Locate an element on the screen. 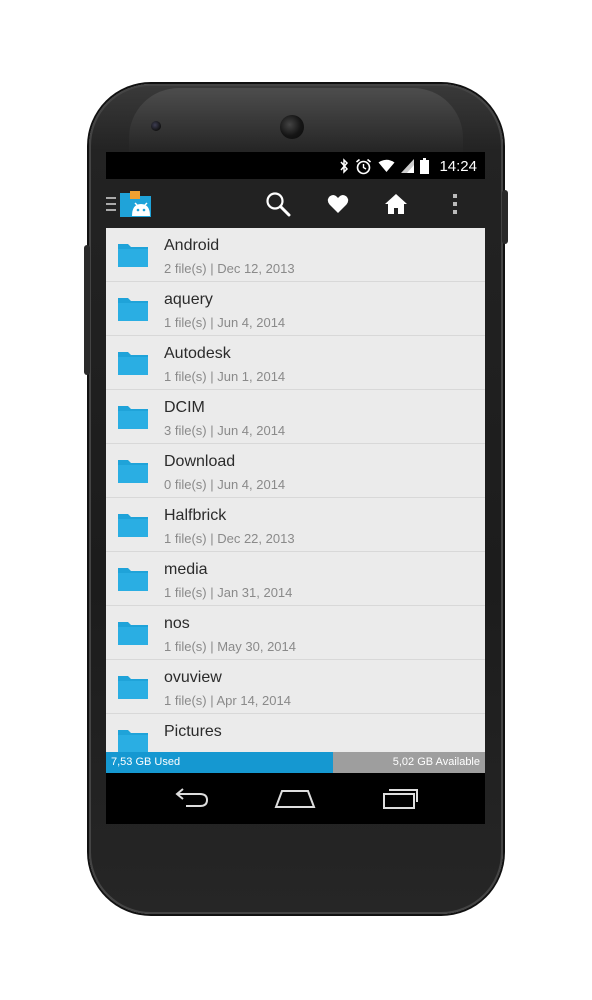 The height and width of the screenshot is (1000, 592). list-item: Android 2 file(s) | Dec 12, 2013 is located at coordinates (295, 255).